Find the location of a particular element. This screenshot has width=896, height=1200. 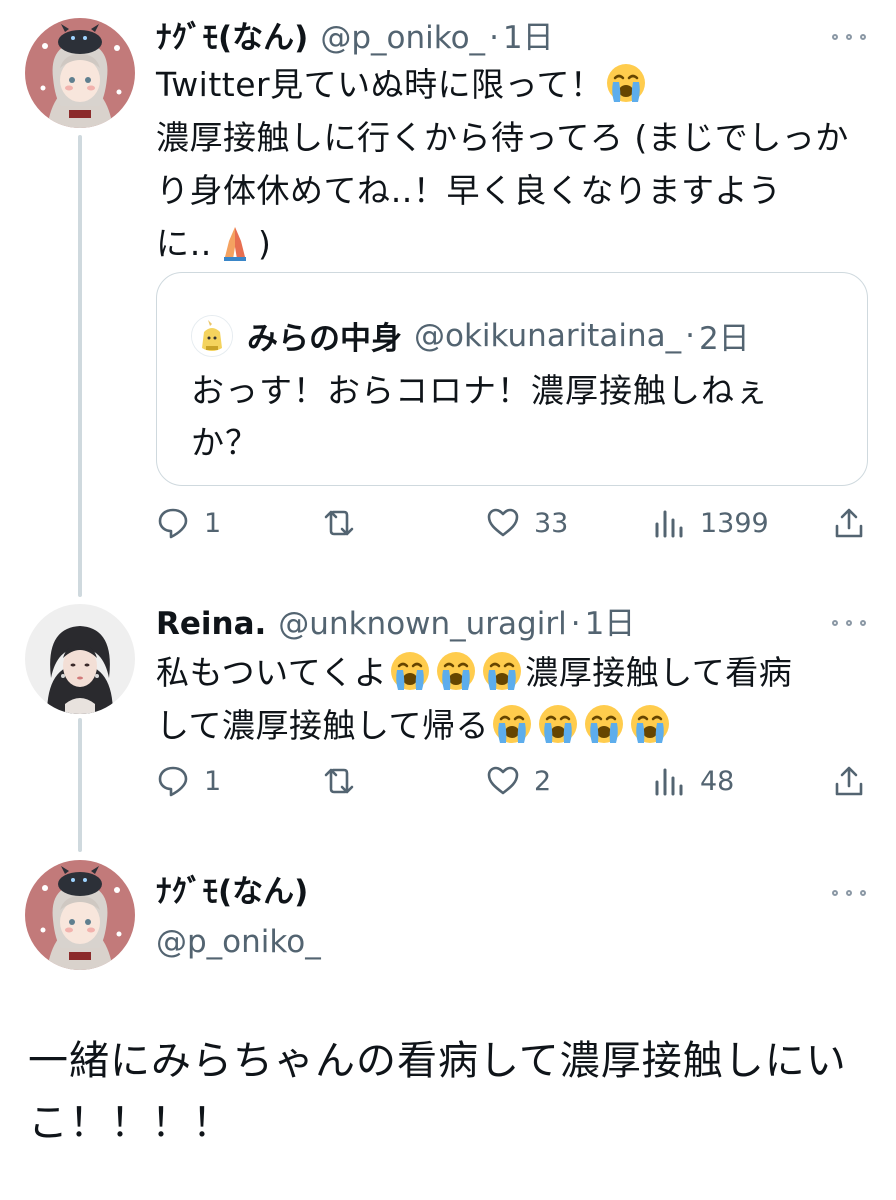

views-button: 1399 is located at coordinates (710, 523).